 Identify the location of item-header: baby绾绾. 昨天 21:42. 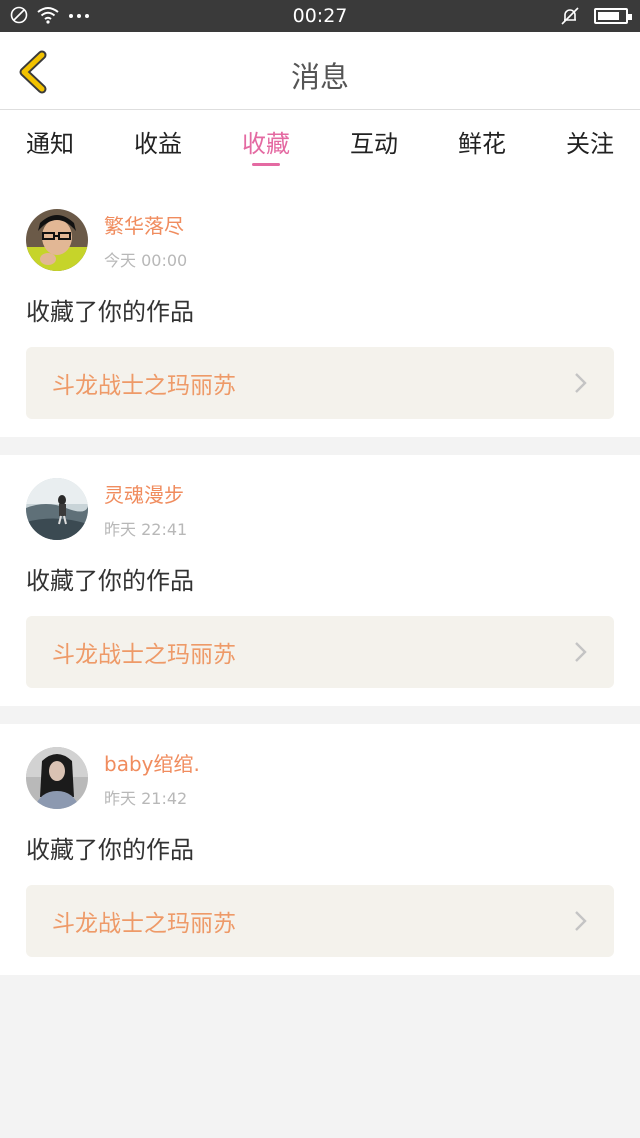
(320, 778).